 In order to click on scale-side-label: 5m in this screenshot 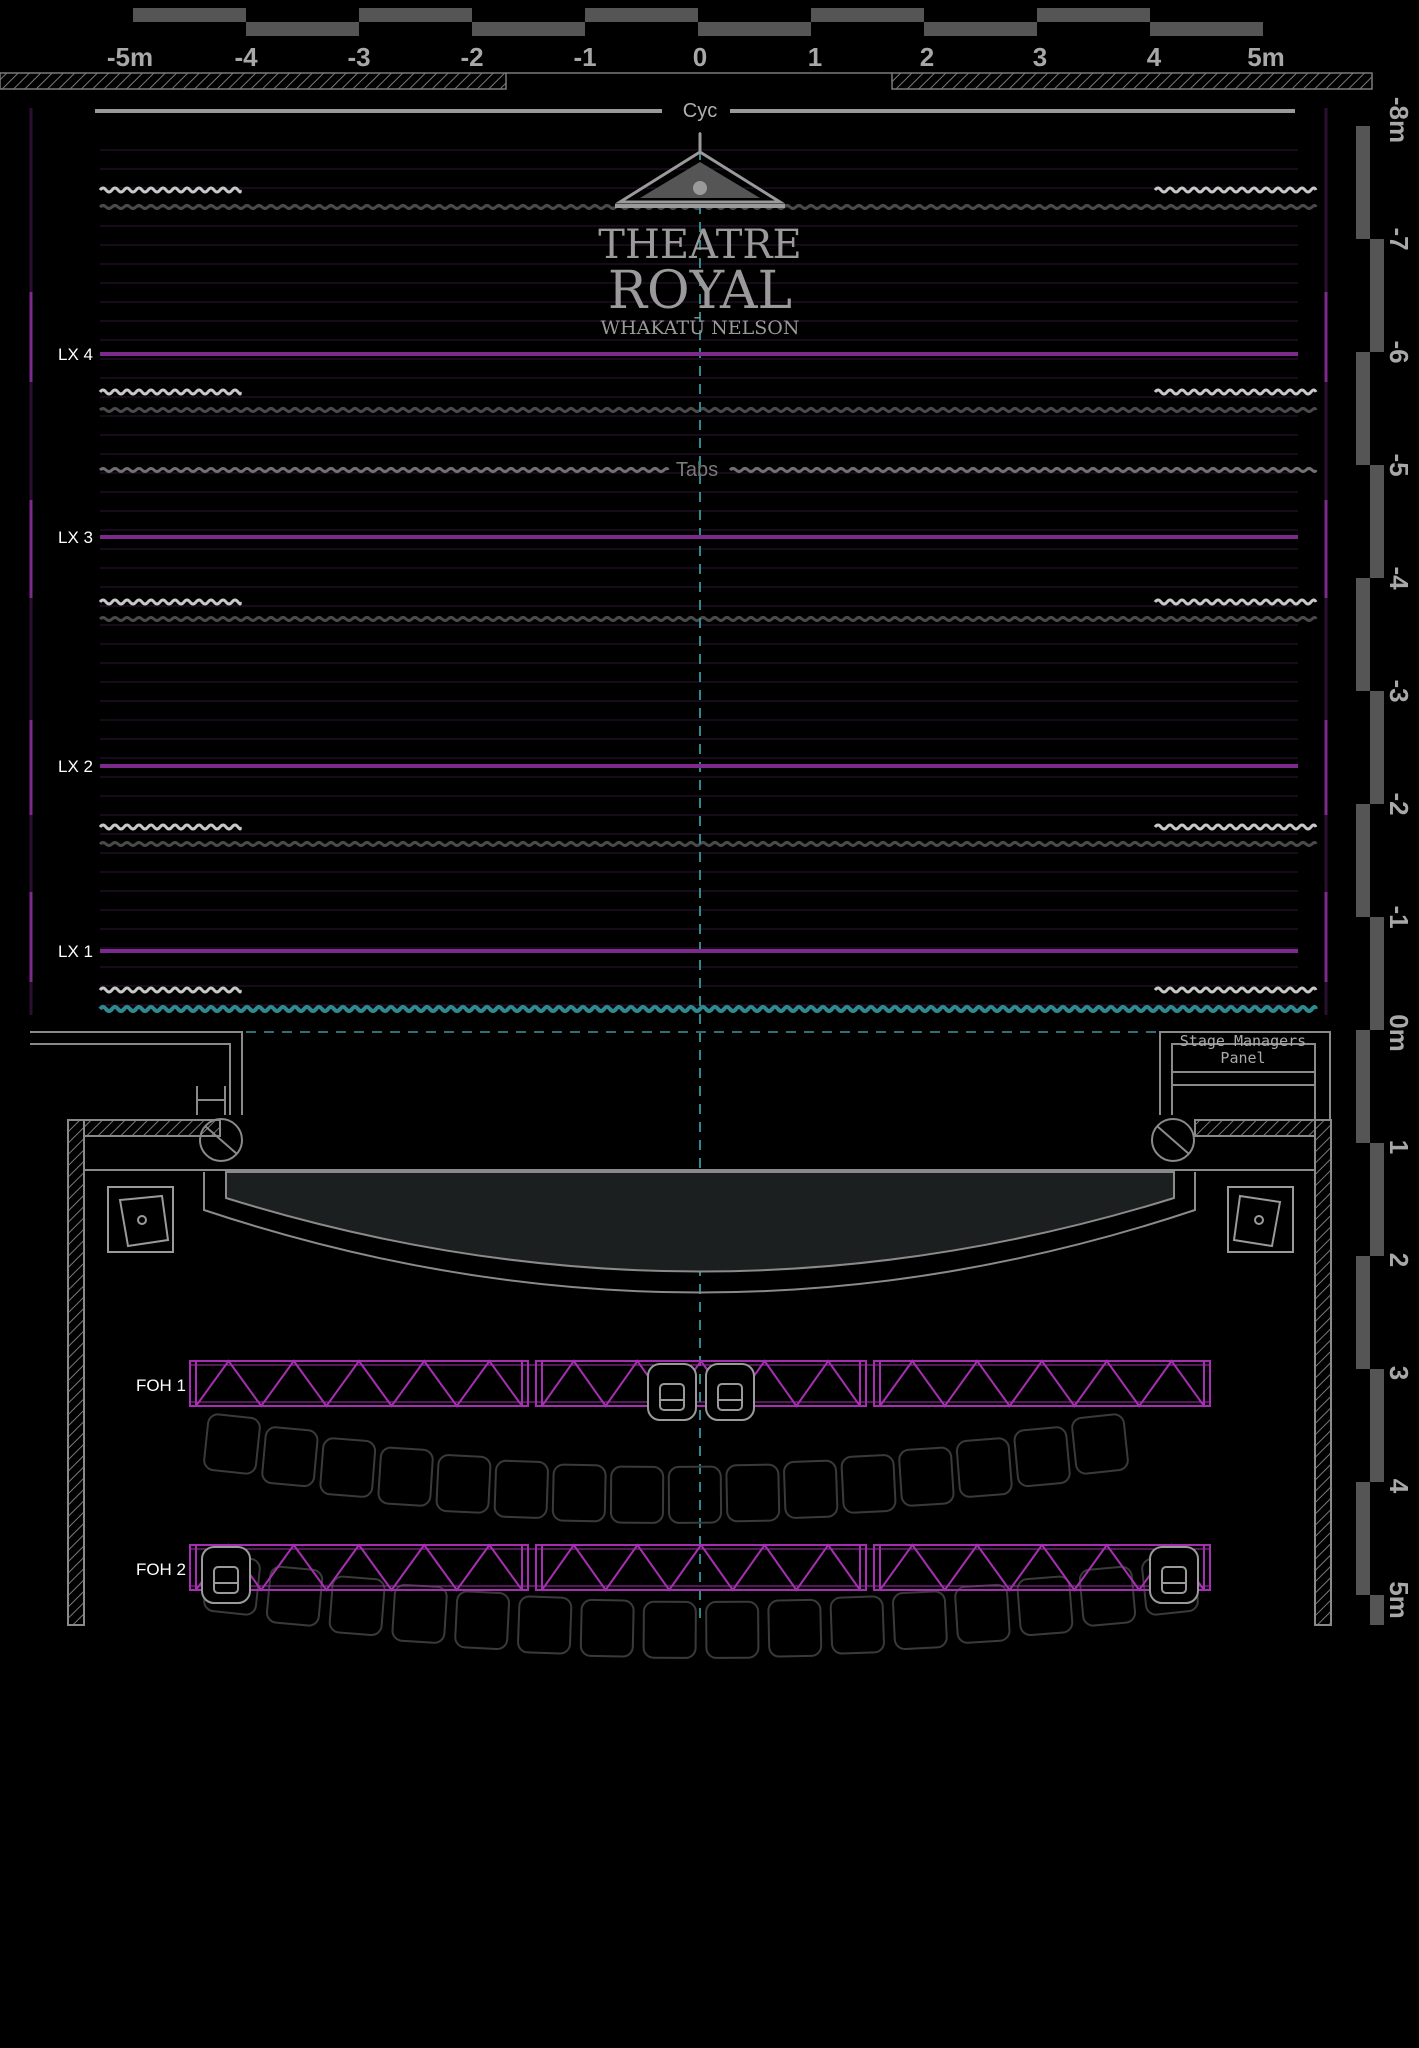, I will do `click(1399, 1600)`.